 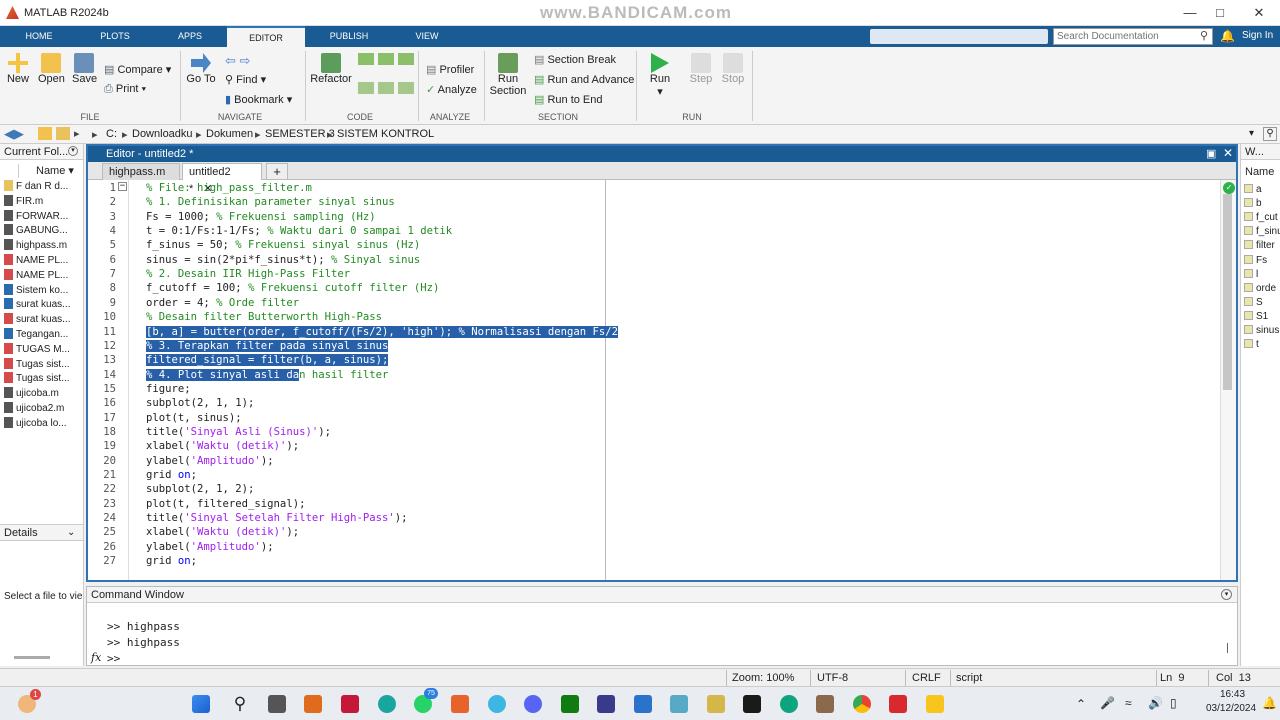 I want to click on file-item: ujicoba.m, so click(x=43, y=393).